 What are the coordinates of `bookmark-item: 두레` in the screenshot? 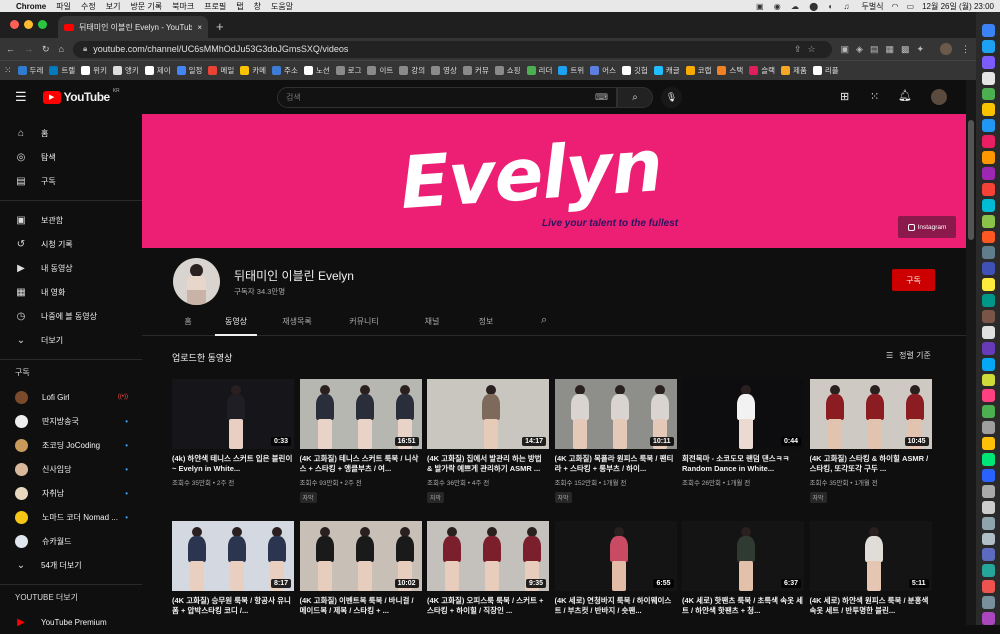 It's located at (30, 70).